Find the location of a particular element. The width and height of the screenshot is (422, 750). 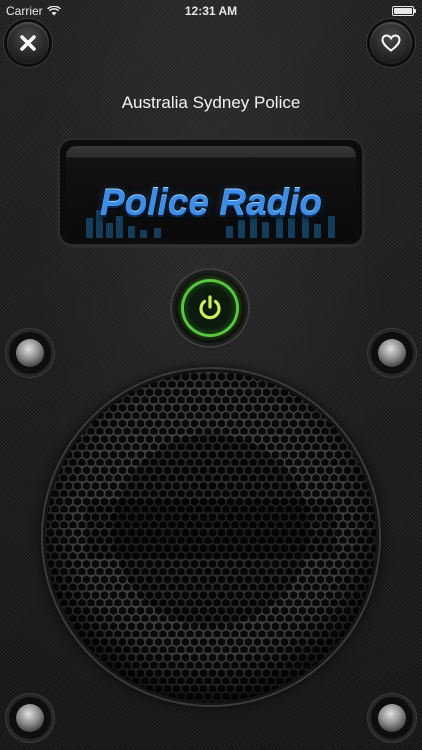

favorite-button is located at coordinates (391, 43).